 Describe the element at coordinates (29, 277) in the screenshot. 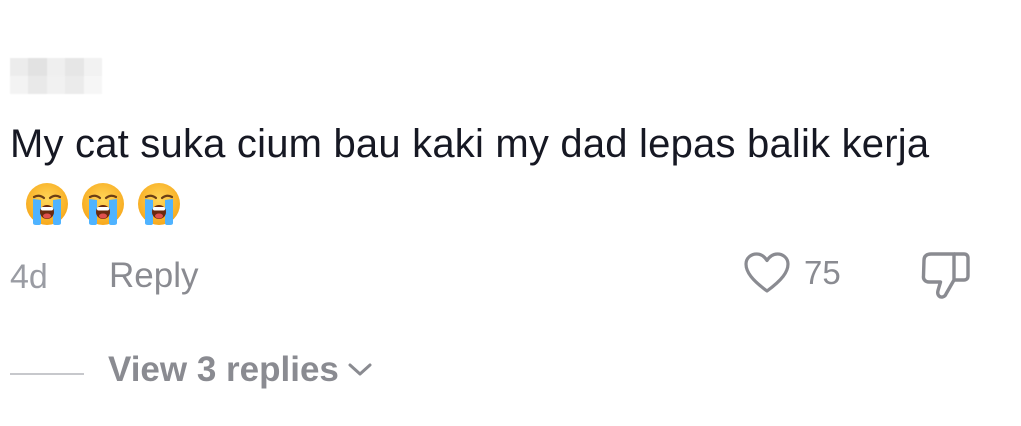

I see `comment-timestamp: 4d` at that location.